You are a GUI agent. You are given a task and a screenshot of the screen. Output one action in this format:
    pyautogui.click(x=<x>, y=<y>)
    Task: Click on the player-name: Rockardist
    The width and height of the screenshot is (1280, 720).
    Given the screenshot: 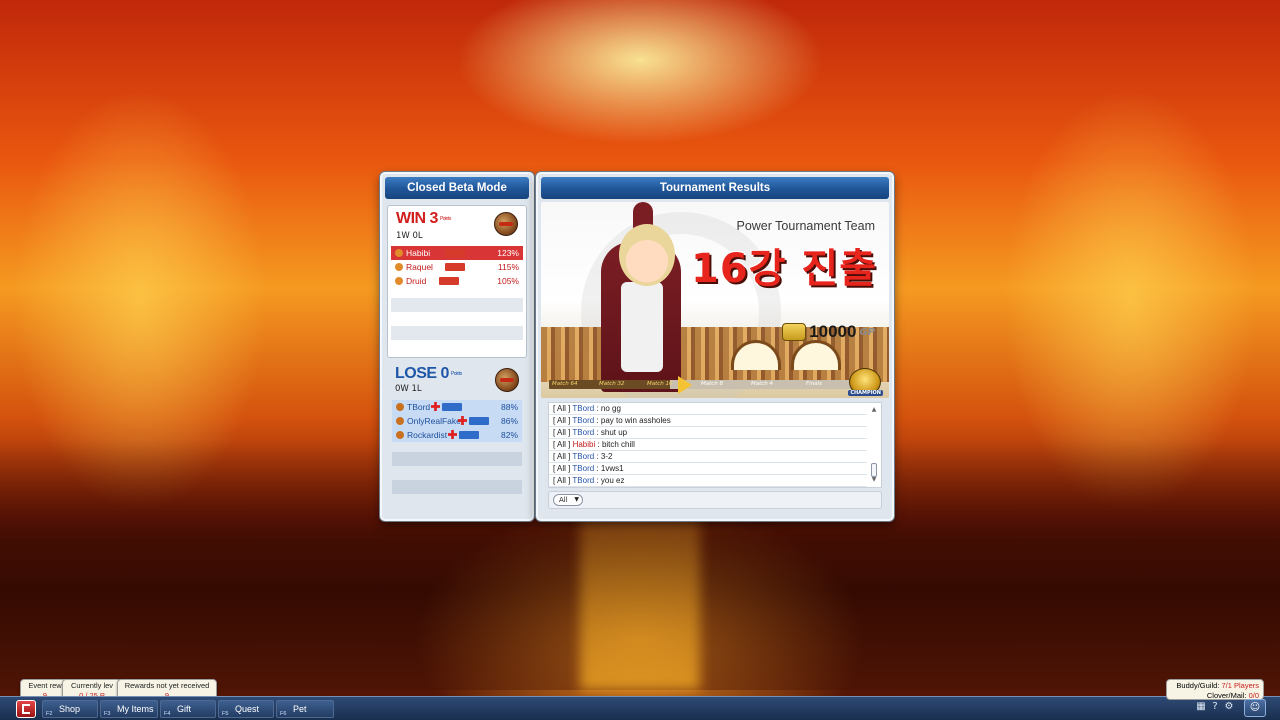 What is the action you would take?
    pyautogui.click(x=427, y=435)
    